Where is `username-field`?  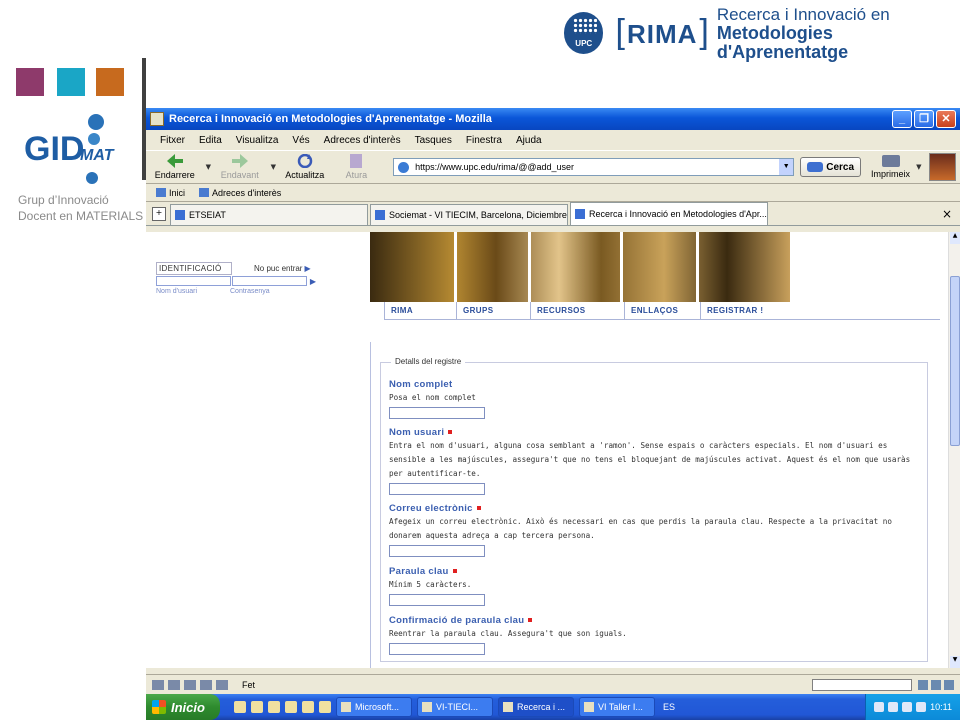 username-field is located at coordinates (437, 489).